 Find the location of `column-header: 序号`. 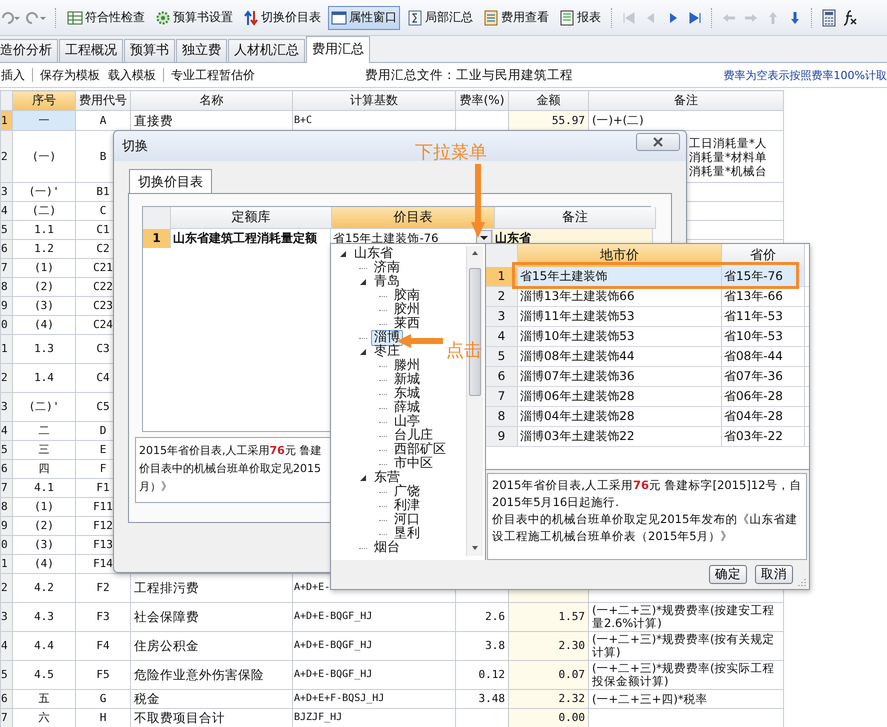

column-header: 序号 is located at coordinates (44, 100).